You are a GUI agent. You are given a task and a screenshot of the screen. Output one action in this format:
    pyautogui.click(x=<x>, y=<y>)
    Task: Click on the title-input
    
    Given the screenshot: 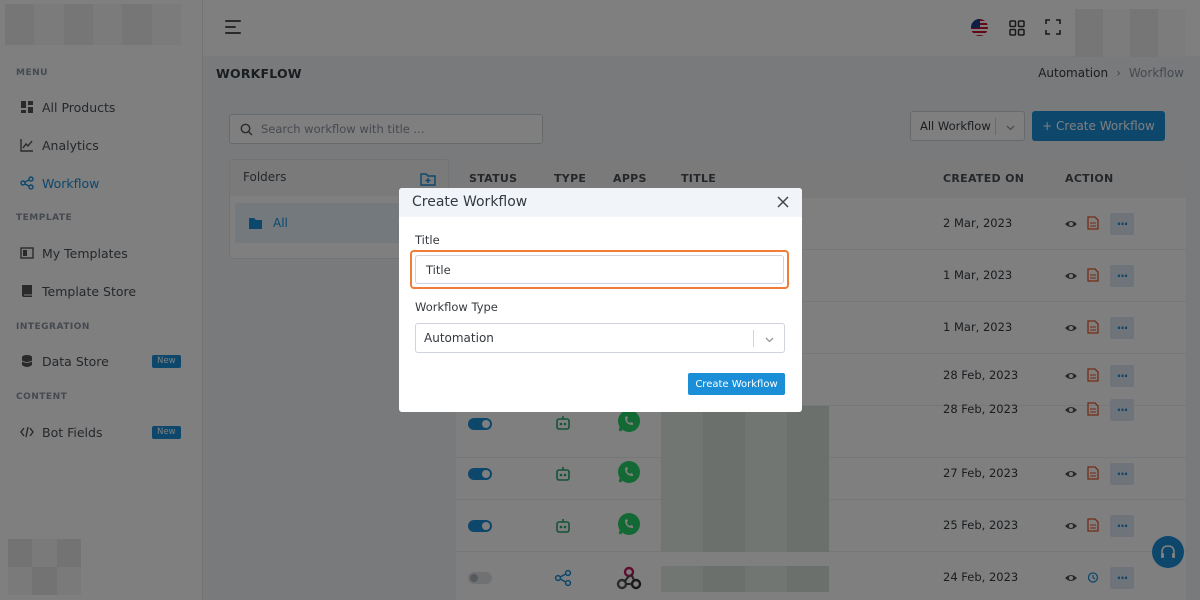 What is the action you would take?
    pyautogui.click(x=599, y=269)
    